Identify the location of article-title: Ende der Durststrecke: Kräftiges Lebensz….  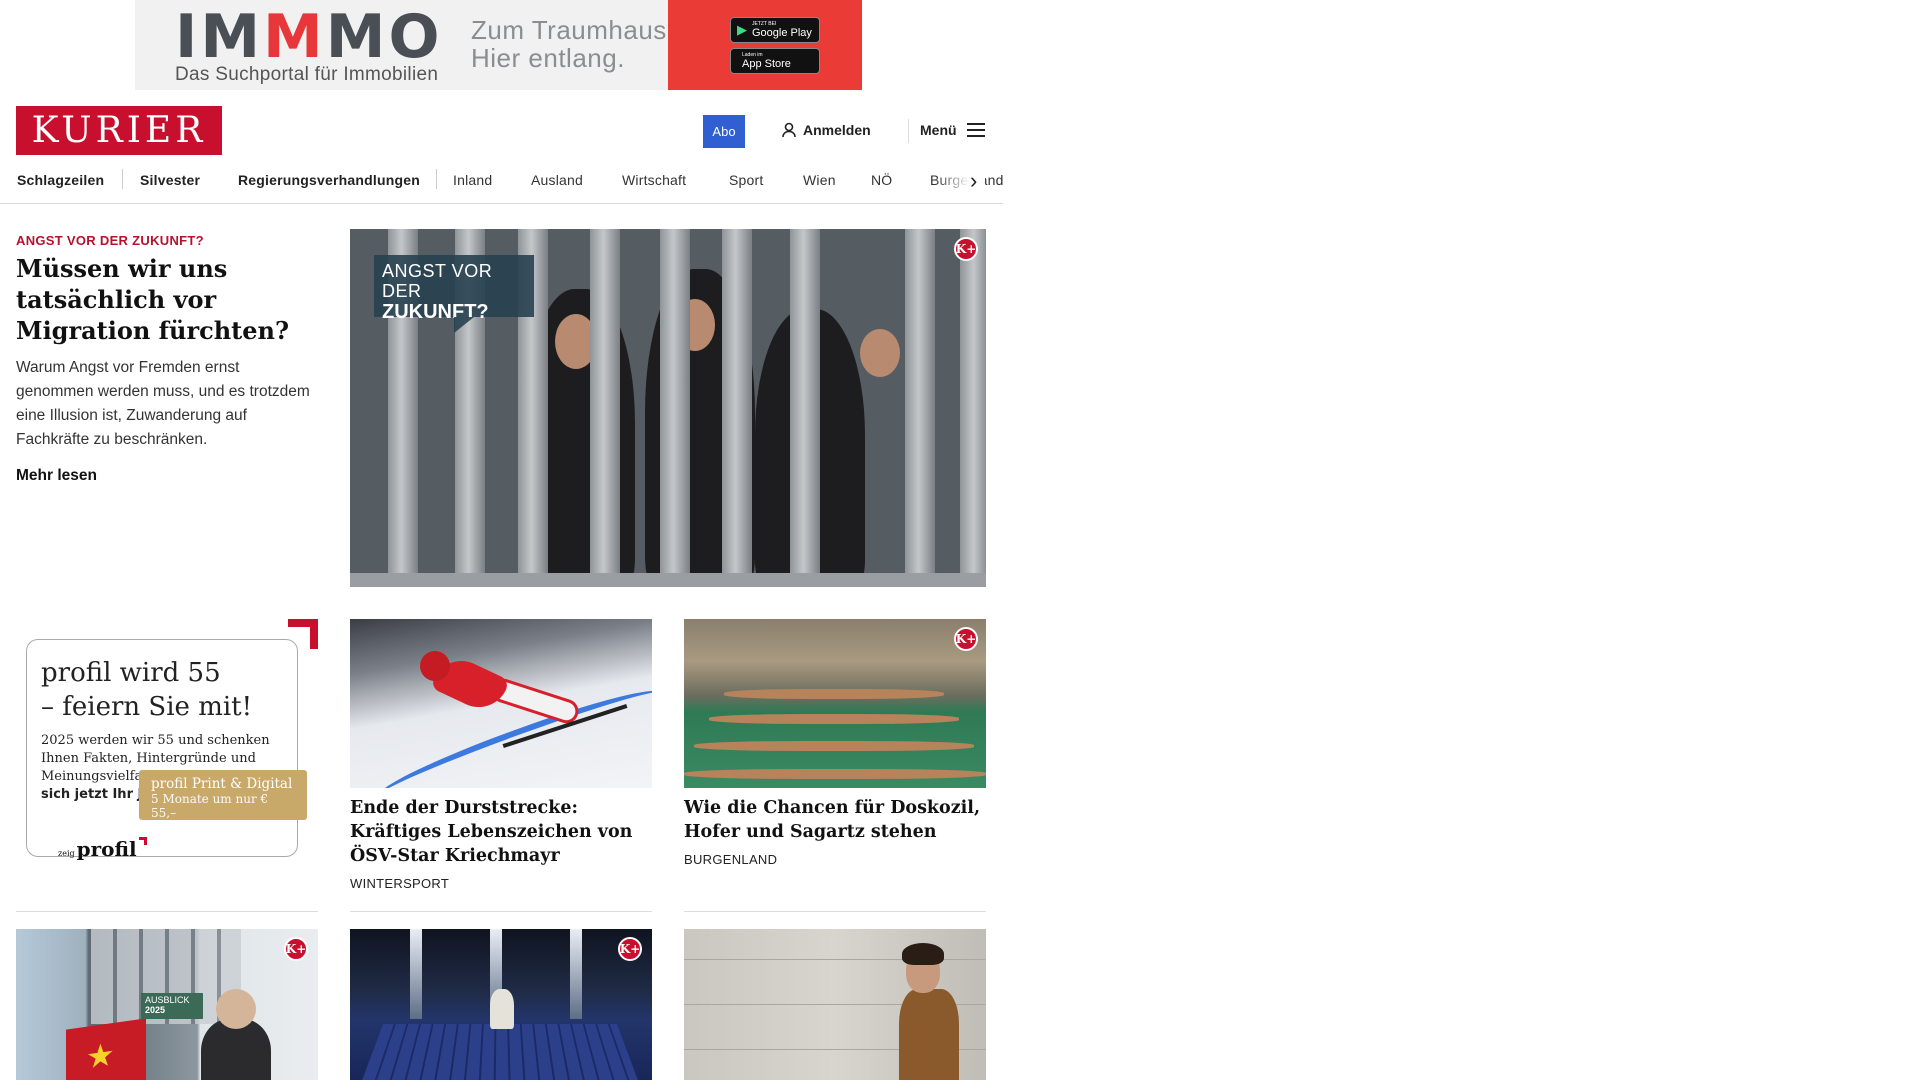
(501, 832).